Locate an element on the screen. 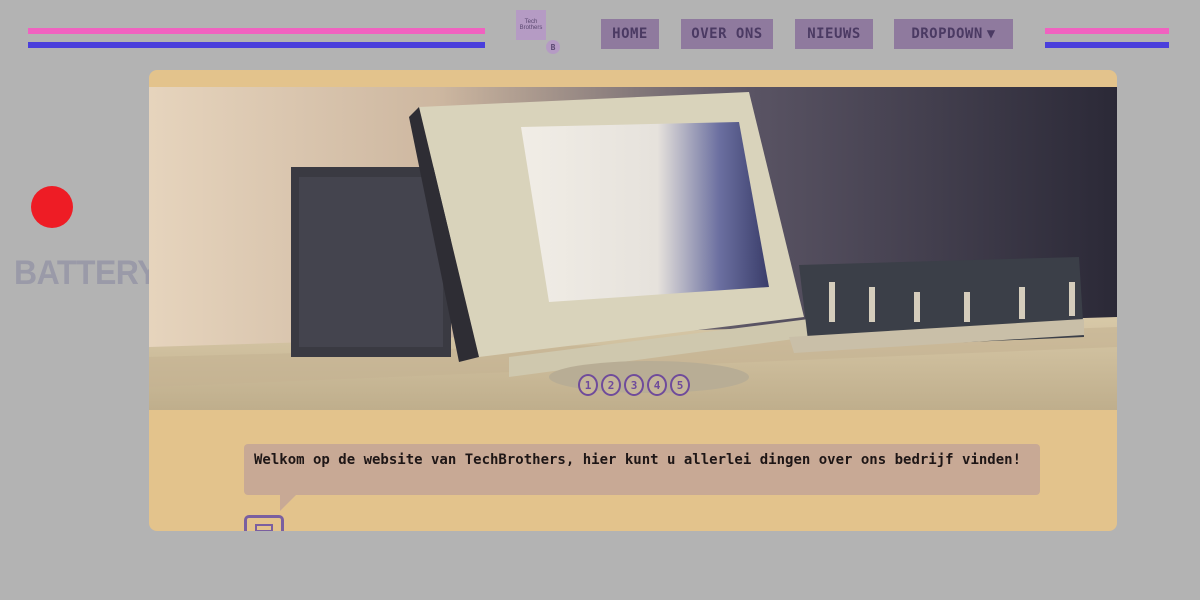 This screenshot has height=600, width=1200. nav-over-ons-label: OVER ONS is located at coordinates (727, 34).